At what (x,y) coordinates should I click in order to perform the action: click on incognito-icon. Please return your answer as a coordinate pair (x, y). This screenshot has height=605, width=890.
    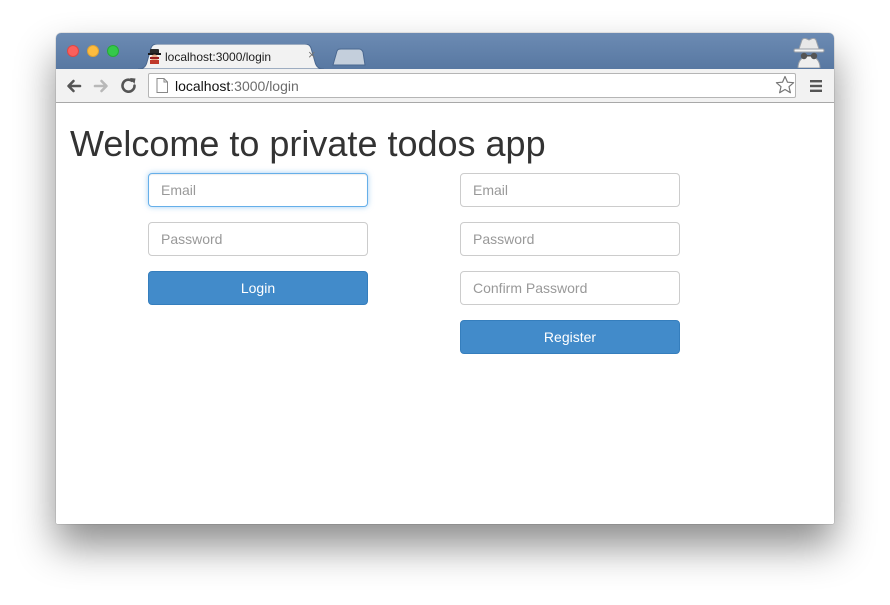
    Looking at the image, I should click on (809, 53).